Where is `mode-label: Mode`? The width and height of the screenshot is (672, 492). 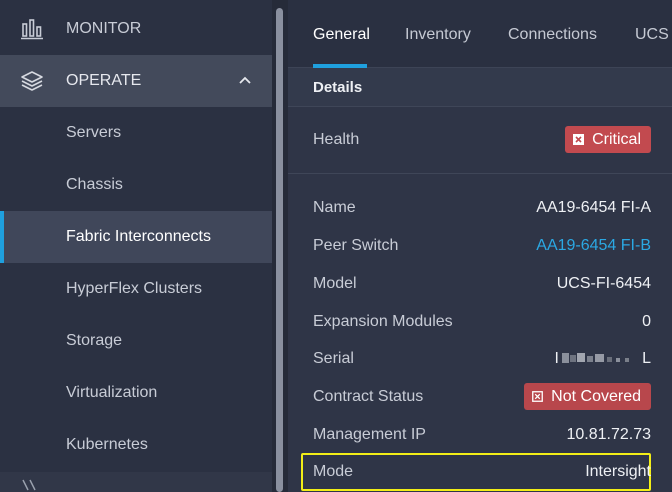
mode-label: Mode is located at coordinates (333, 471).